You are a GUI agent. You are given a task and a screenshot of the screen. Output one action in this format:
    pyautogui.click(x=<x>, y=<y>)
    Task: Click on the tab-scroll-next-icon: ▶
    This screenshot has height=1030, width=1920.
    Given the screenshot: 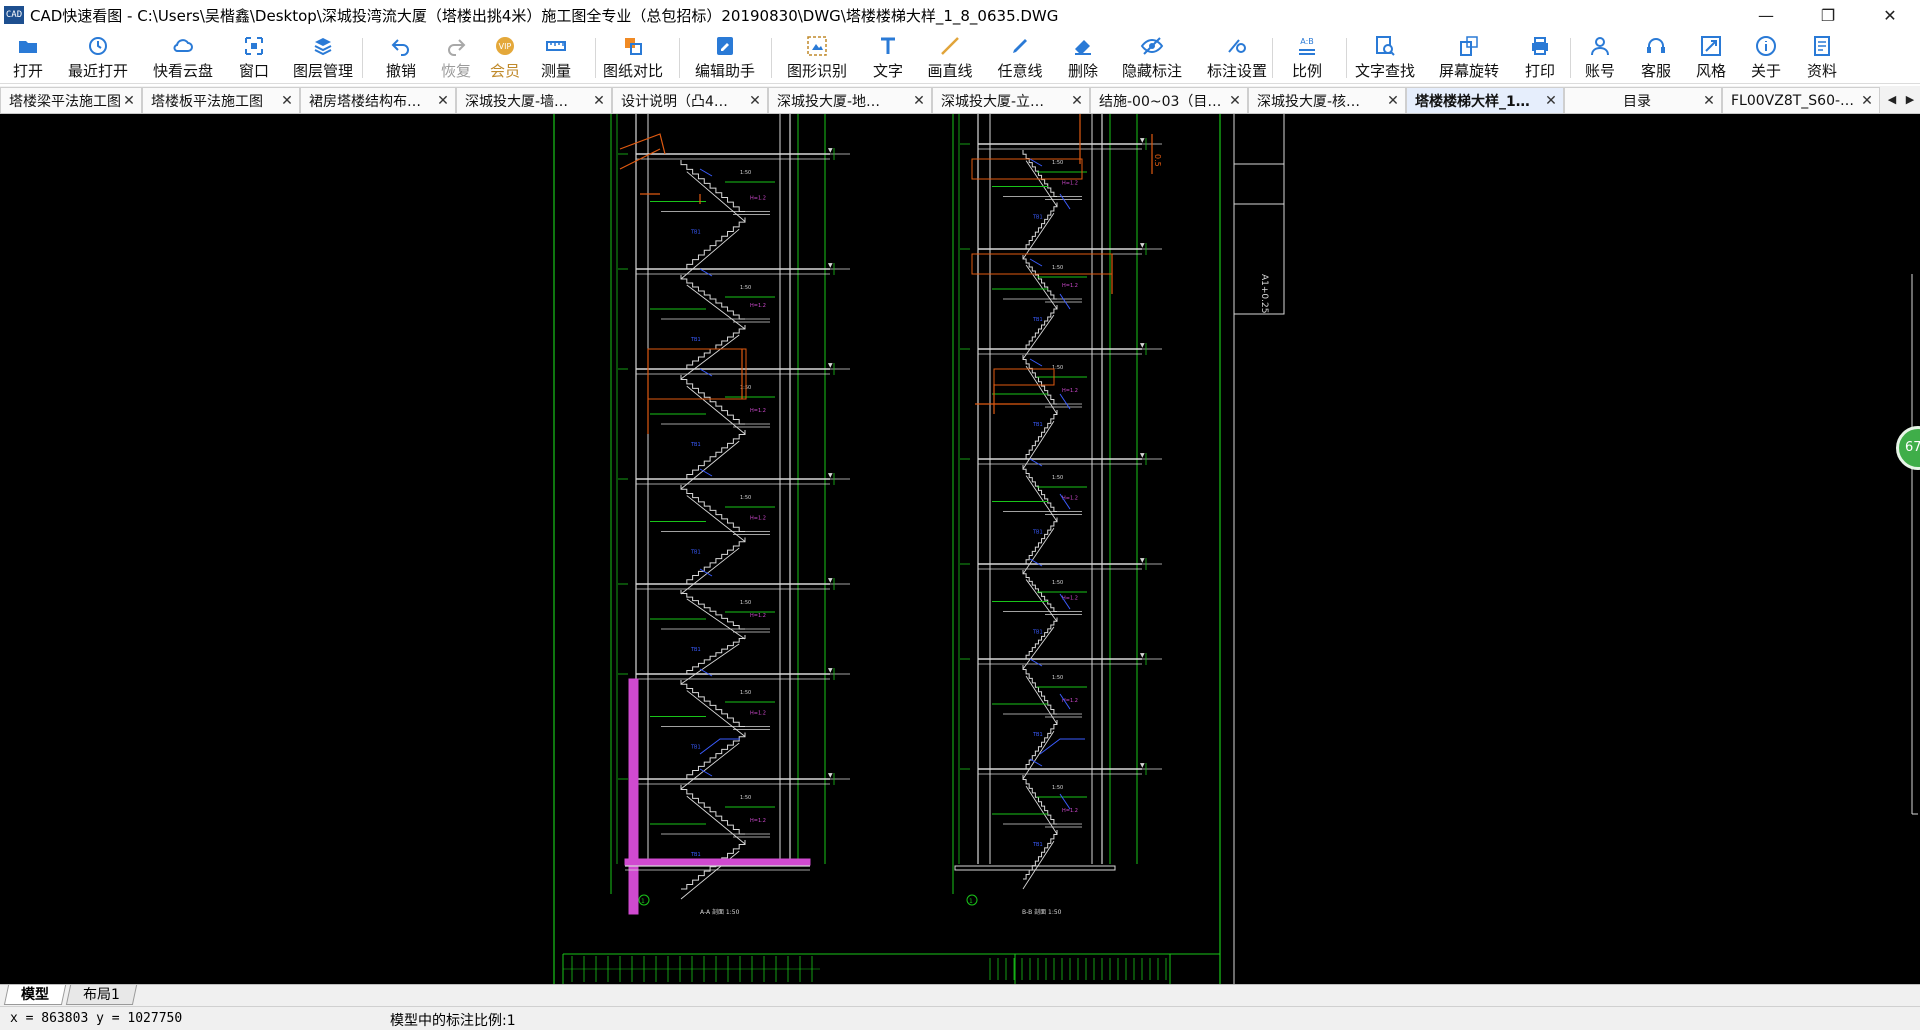 What is the action you would take?
    pyautogui.click(x=1910, y=100)
    